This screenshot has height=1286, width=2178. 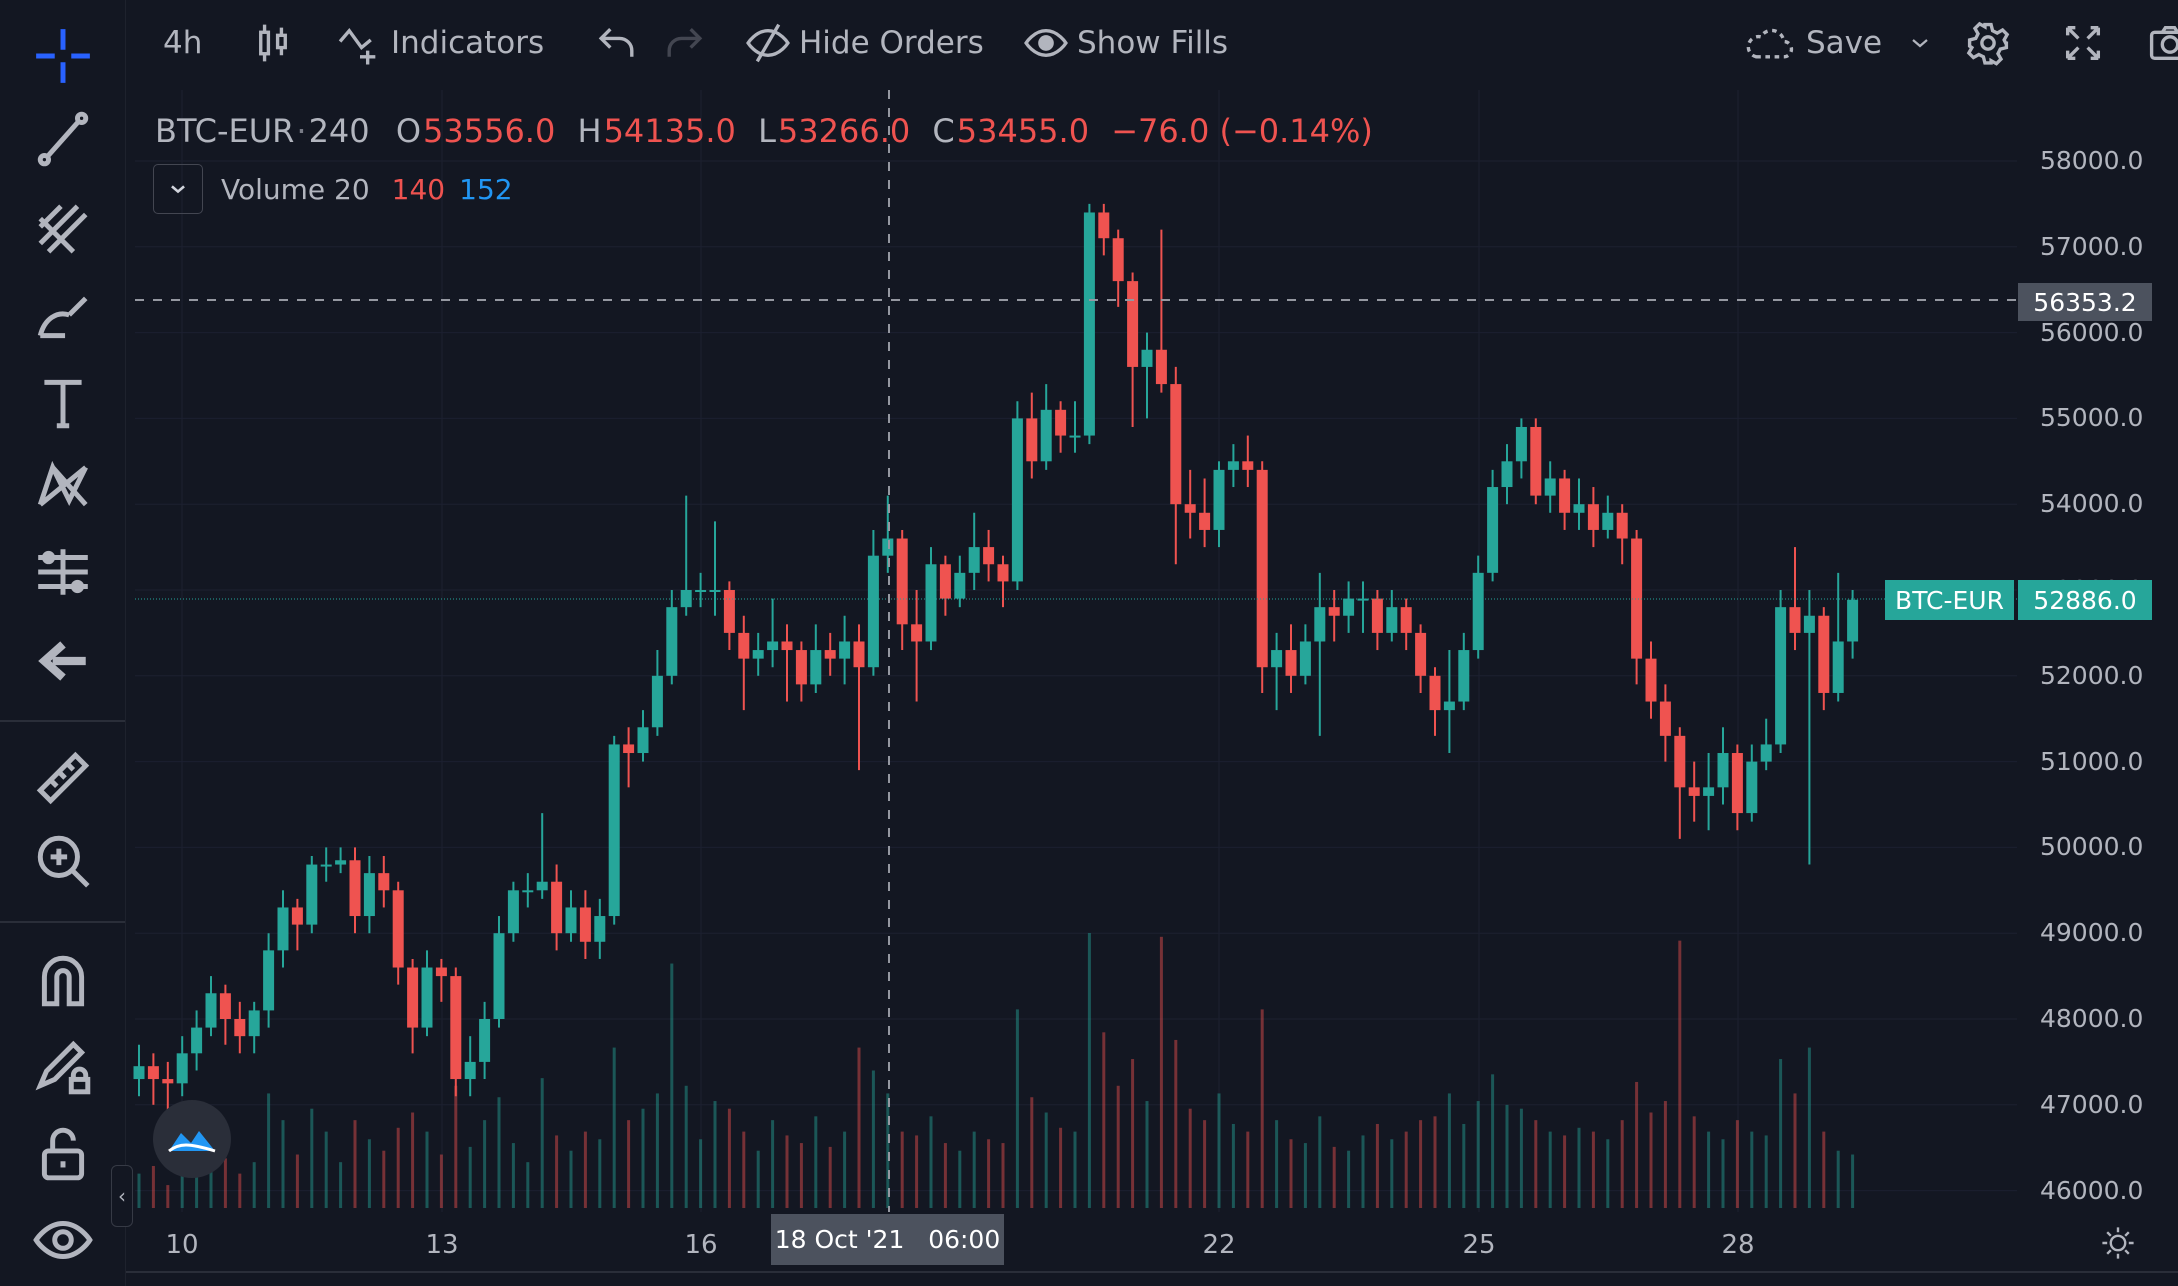 I want to click on hide-orders-button: Hide Orders, so click(x=864, y=43).